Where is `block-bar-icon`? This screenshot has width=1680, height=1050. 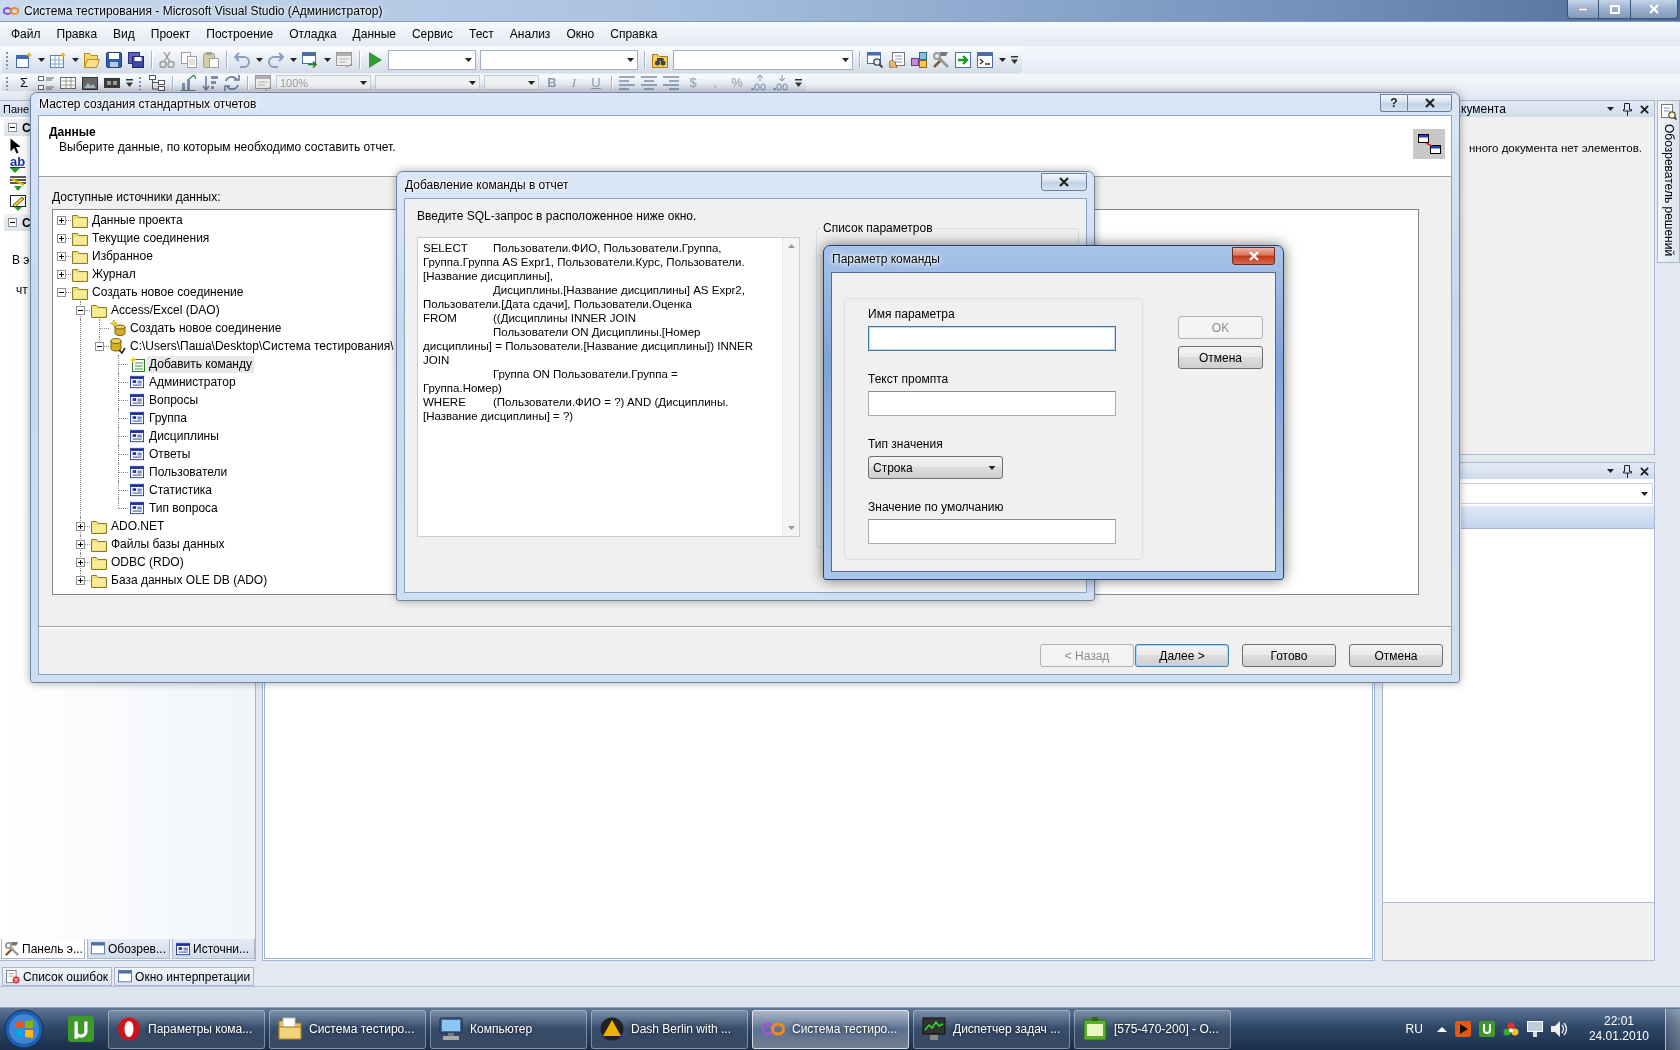
block-bar-icon is located at coordinates (112, 83).